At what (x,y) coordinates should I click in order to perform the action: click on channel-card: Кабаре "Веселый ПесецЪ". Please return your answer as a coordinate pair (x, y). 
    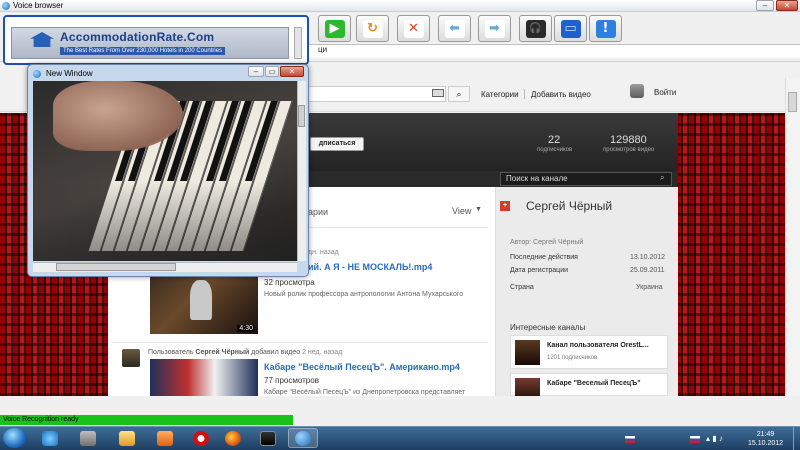
    Looking at the image, I should click on (589, 384).